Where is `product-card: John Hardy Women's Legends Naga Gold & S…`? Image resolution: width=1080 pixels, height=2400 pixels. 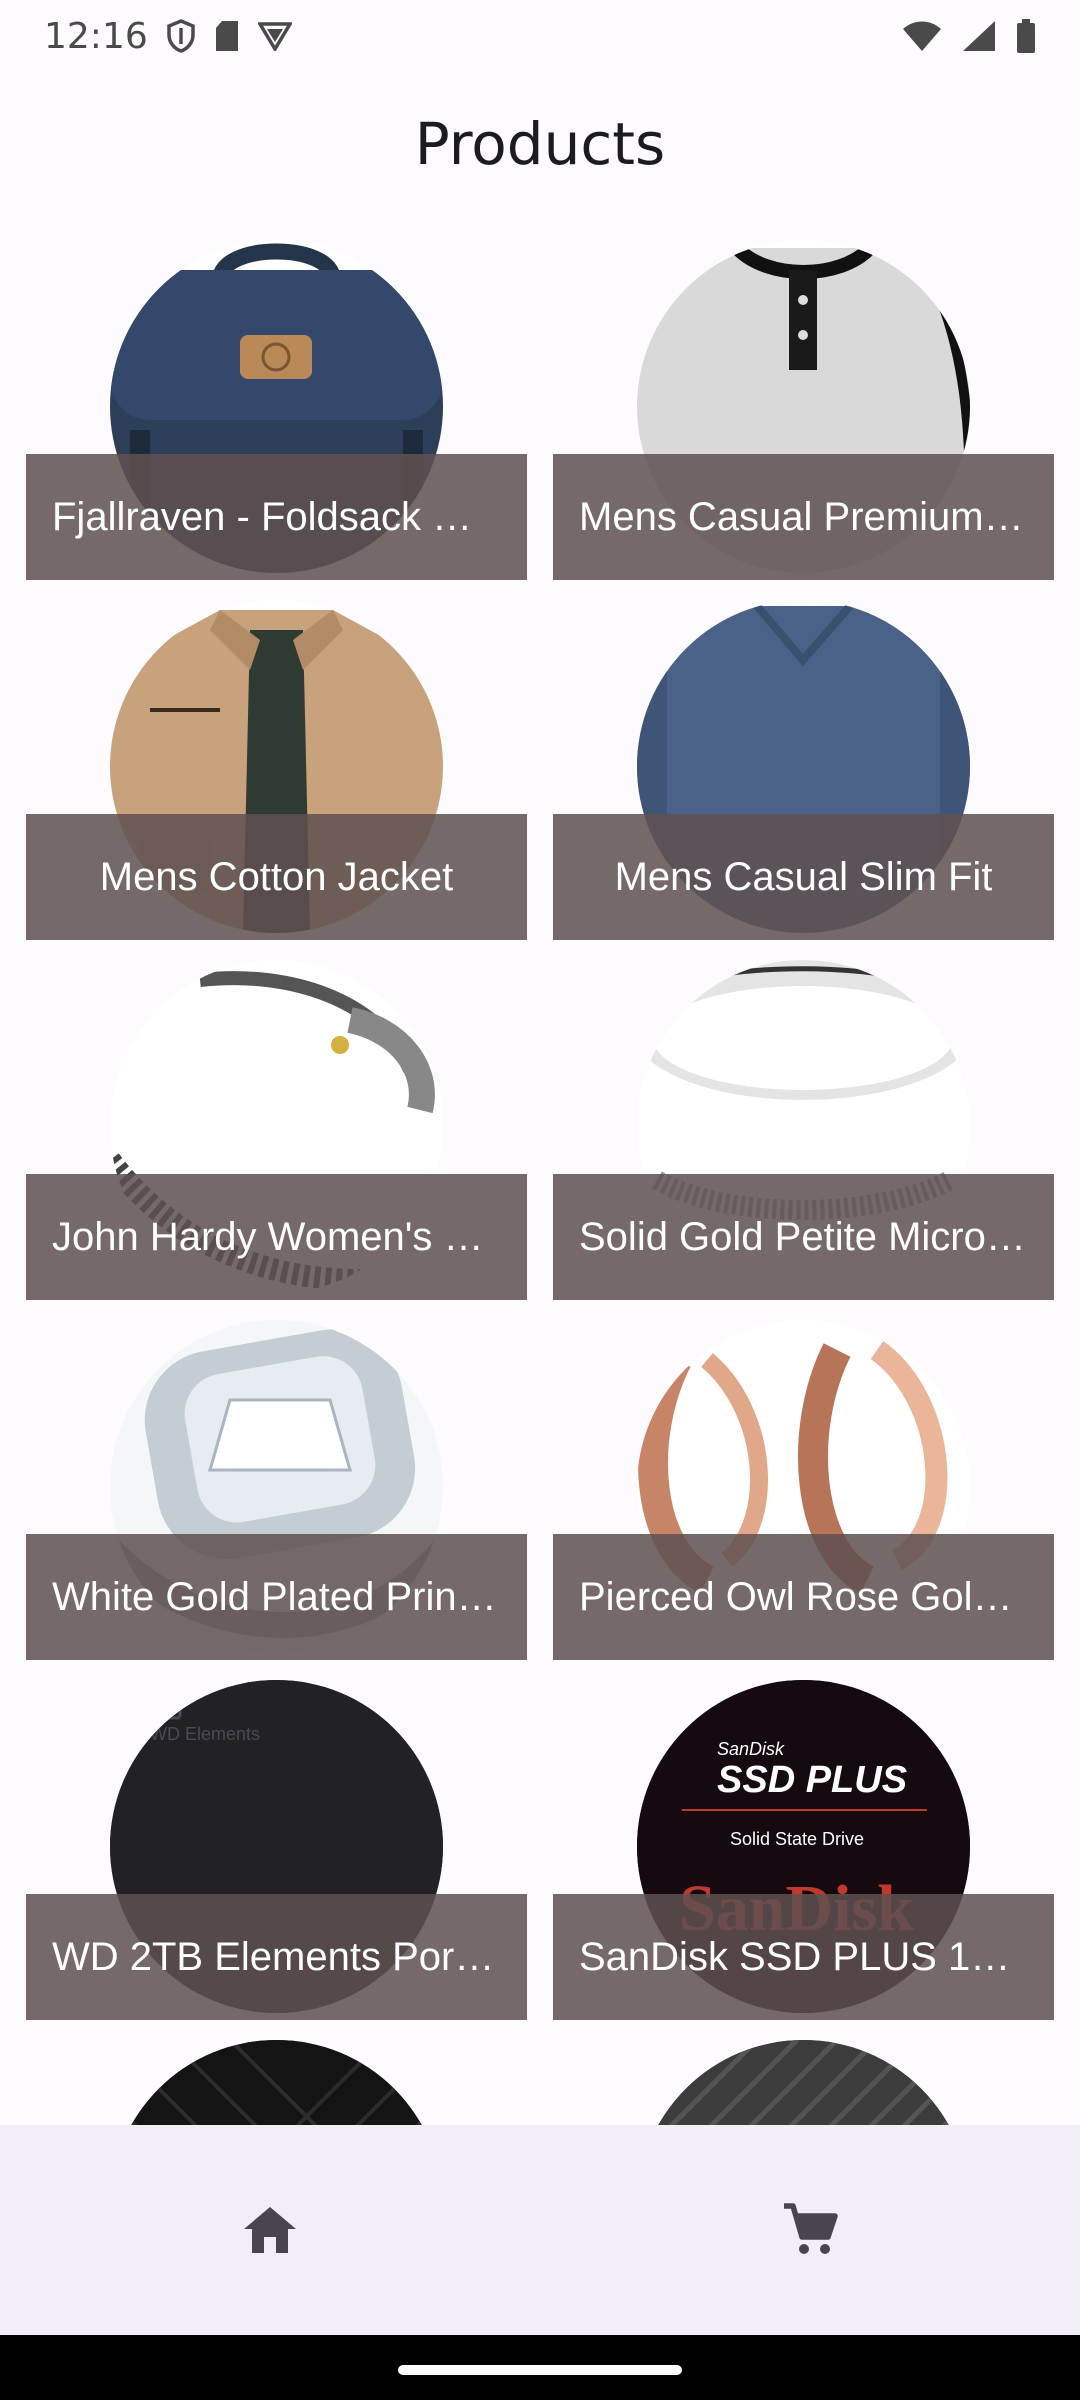 product-card: John Hardy Women's Legends Naga Gold & S… is located at coordinates (276, 1130).